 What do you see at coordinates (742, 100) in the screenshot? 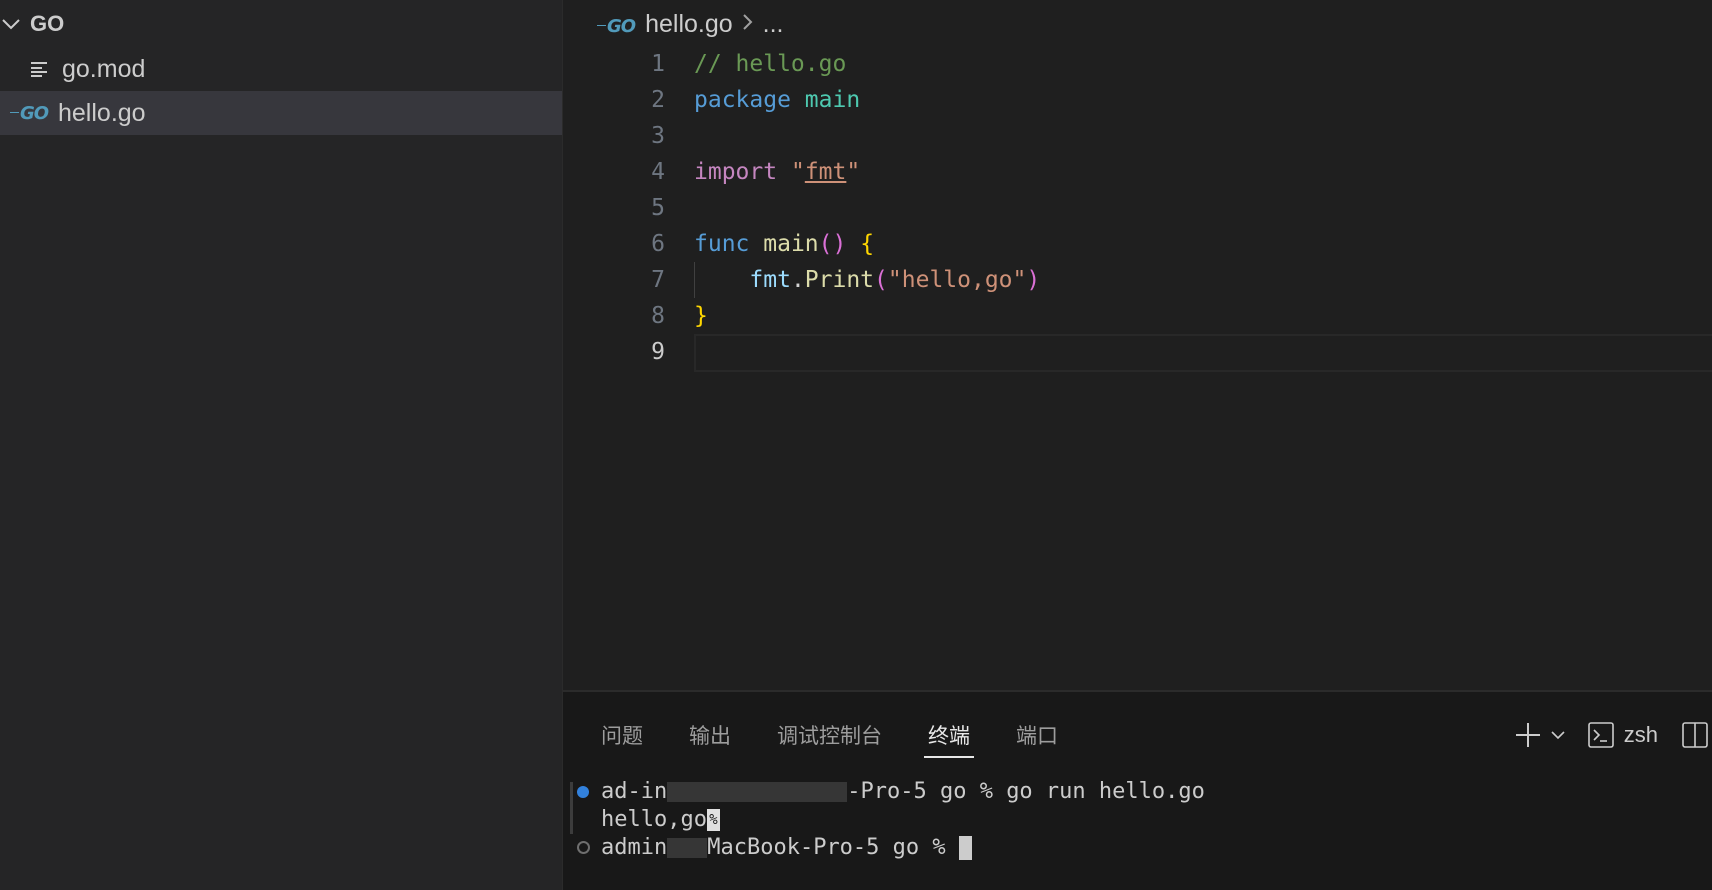
I see `code-keyword: package` at bounding box center [742, 100].